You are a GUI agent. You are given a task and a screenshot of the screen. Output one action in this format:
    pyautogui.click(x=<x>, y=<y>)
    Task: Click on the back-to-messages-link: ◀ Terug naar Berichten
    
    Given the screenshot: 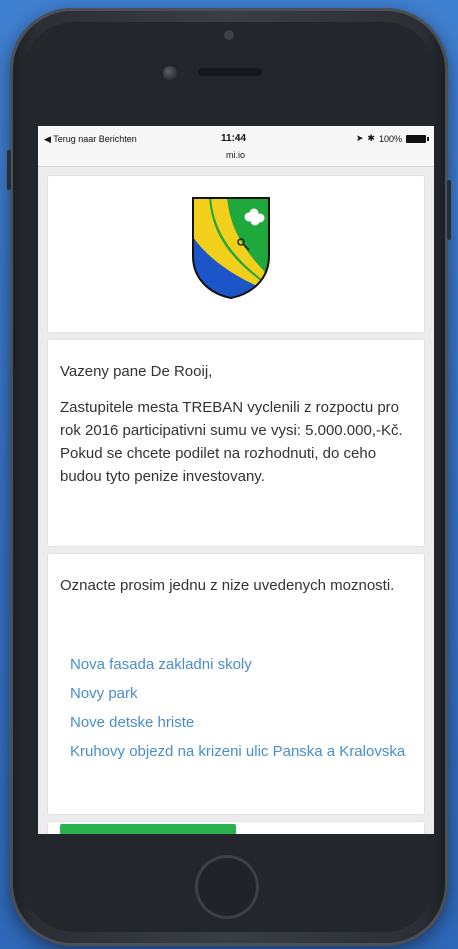 What is the action you would take?
    pyautogui.click(x=90, y=139)
    